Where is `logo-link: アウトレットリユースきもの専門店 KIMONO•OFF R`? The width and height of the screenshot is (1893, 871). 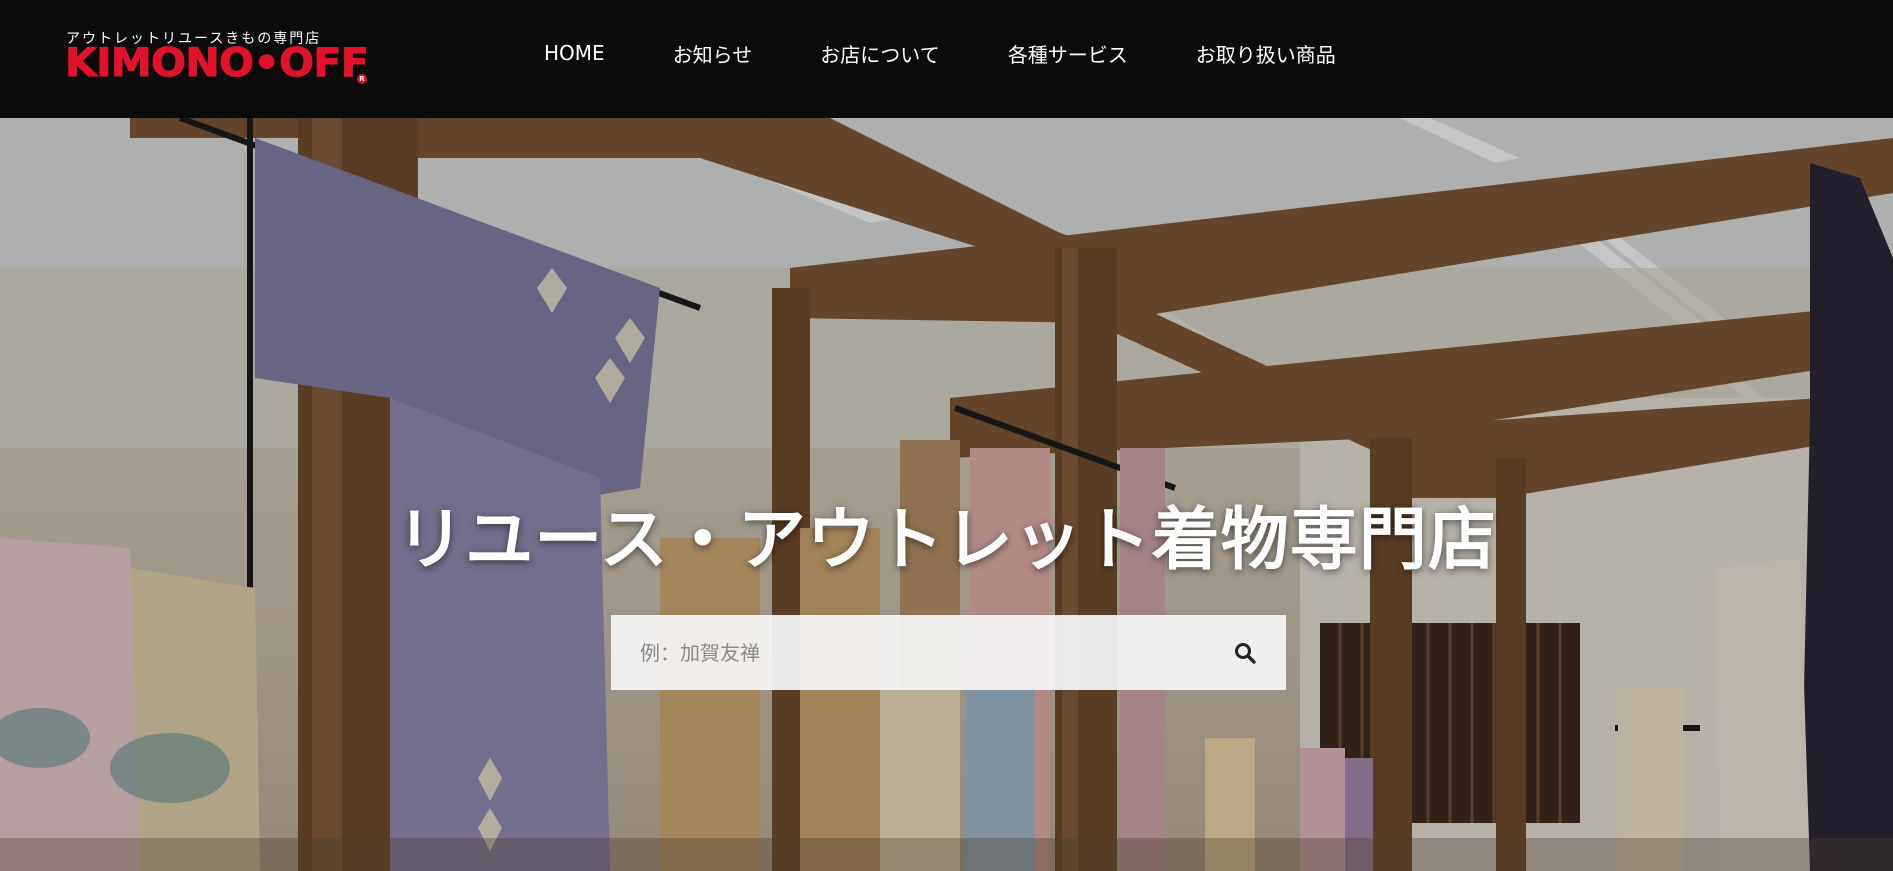 logo-link: アウトレットリユースきもの専門店 KIMONO•OFF R is located at coordinates (216, 58).